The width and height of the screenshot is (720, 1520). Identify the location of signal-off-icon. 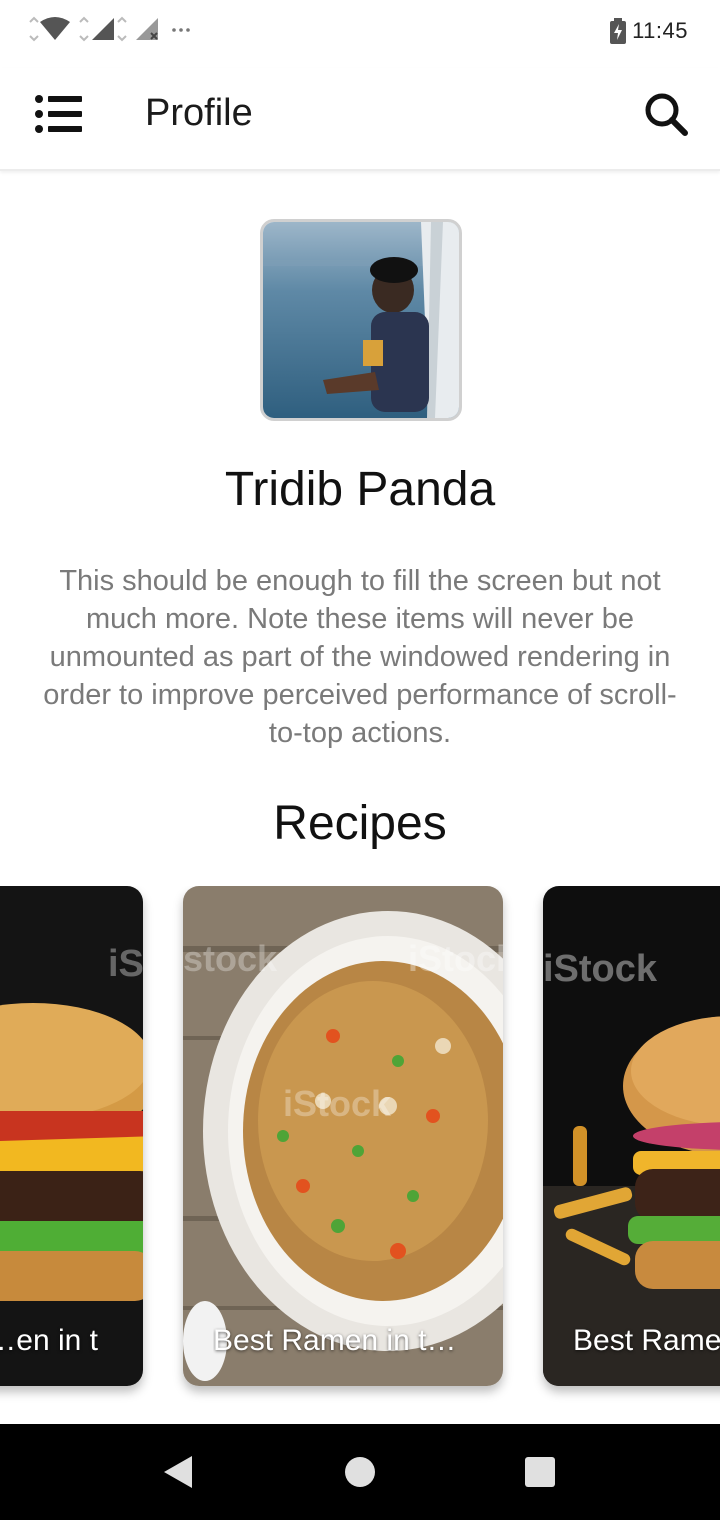
(147, 29).